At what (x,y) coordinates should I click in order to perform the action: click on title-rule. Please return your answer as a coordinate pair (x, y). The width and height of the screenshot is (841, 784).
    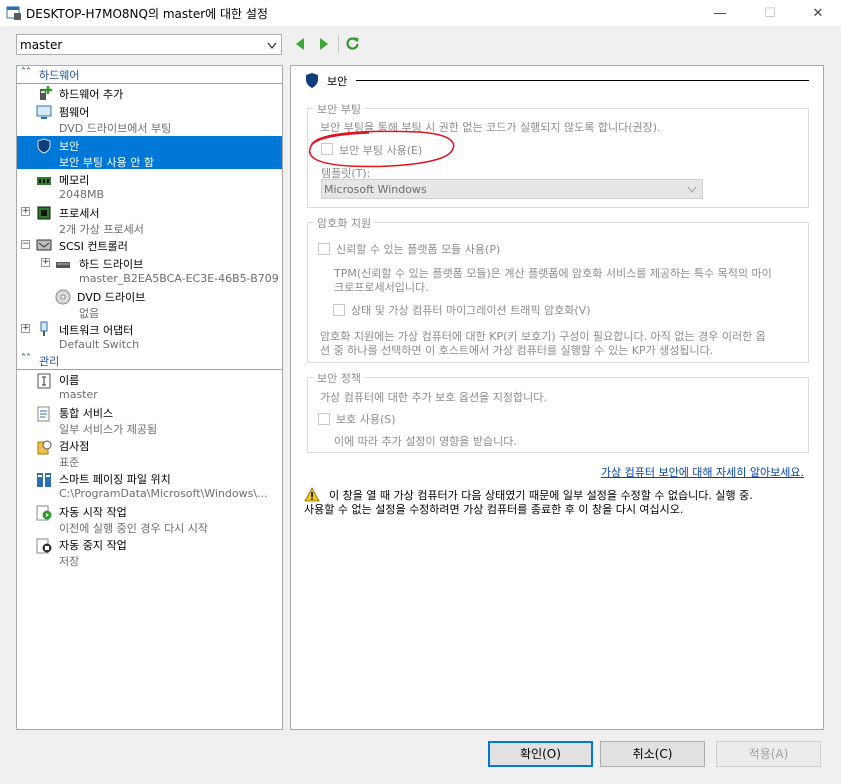
    Looking at the image, I should click on (582, 80).